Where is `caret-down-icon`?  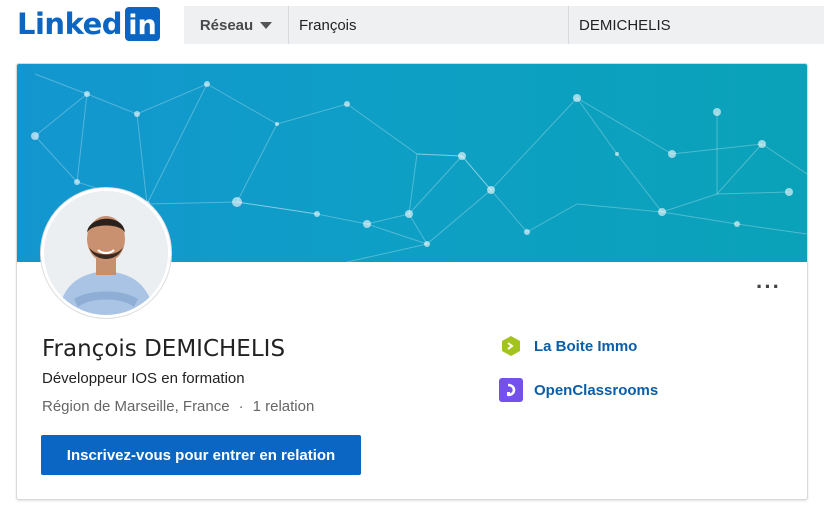 caret-down-icon is located at coordinates (266, 25).